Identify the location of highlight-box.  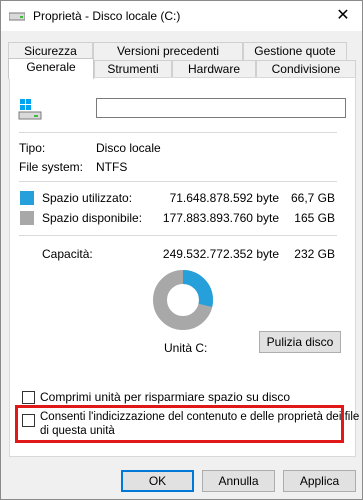
(179, 424).